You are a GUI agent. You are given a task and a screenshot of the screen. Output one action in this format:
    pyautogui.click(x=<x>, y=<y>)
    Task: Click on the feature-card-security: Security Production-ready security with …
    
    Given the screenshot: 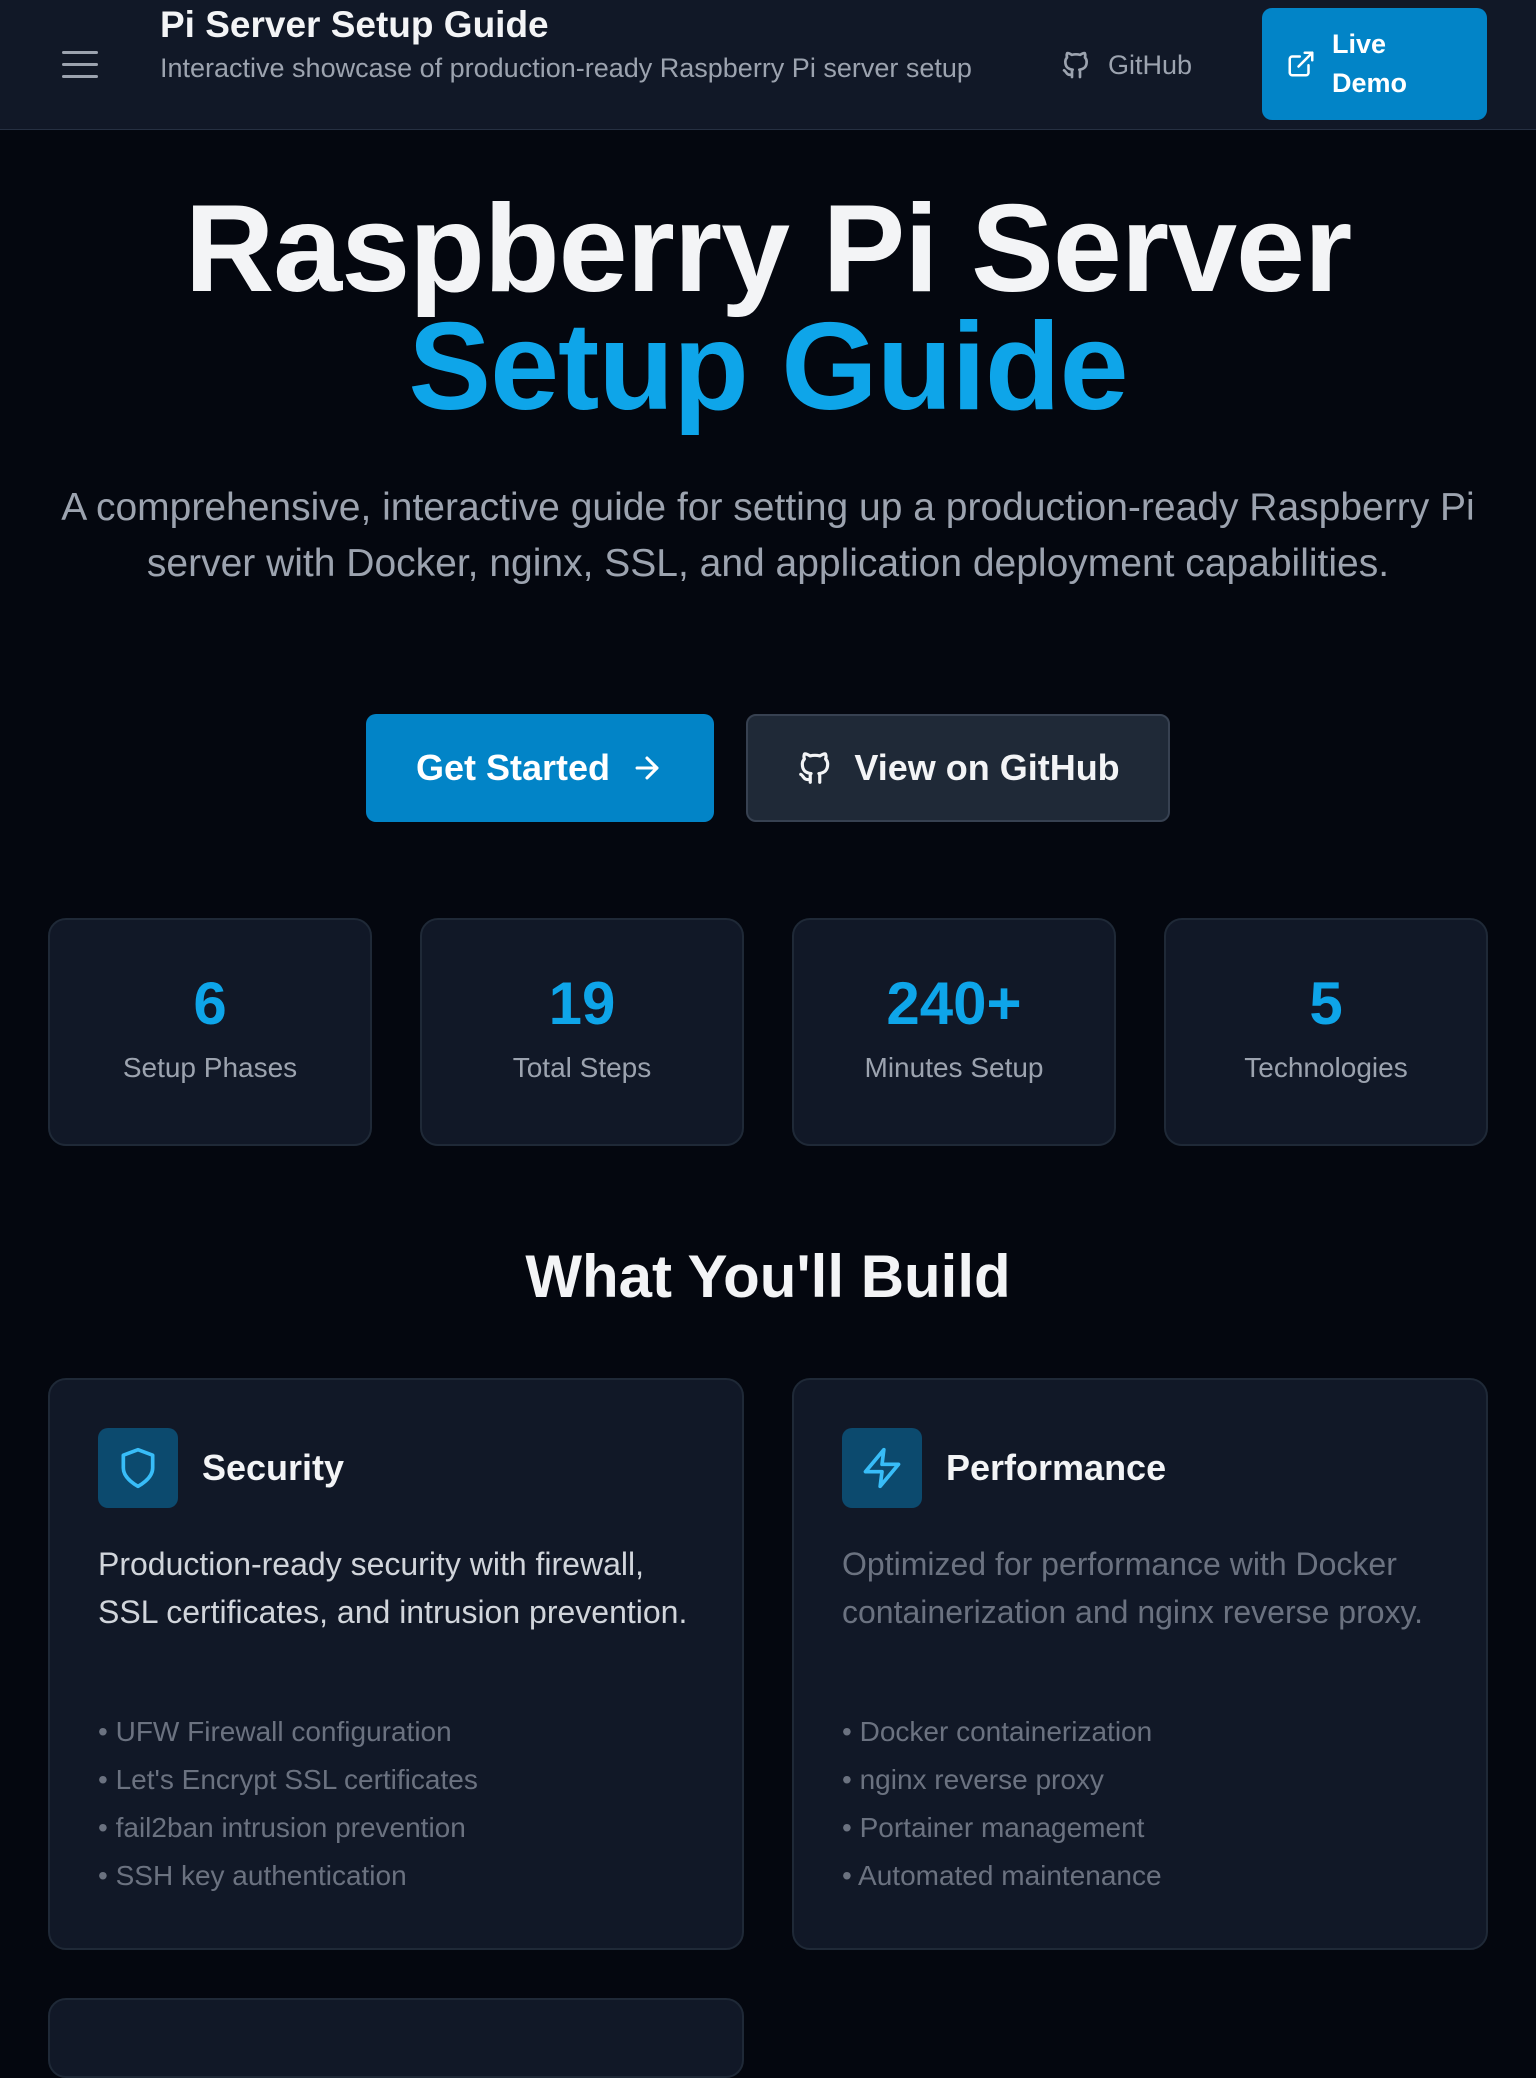 What is the action you would take?
    pyautogui.click(x=396, y=1664)
    